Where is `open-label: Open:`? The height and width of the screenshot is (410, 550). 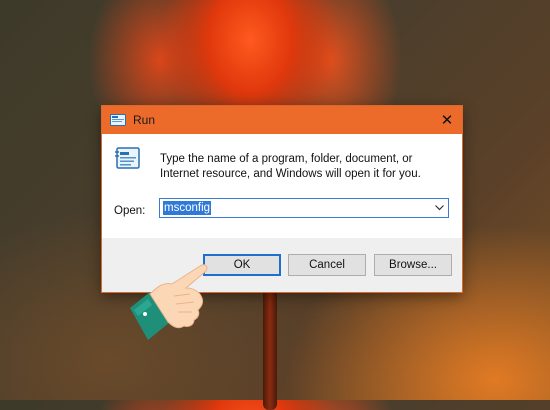 open-label: Open: is located at coordinates (130, 211).